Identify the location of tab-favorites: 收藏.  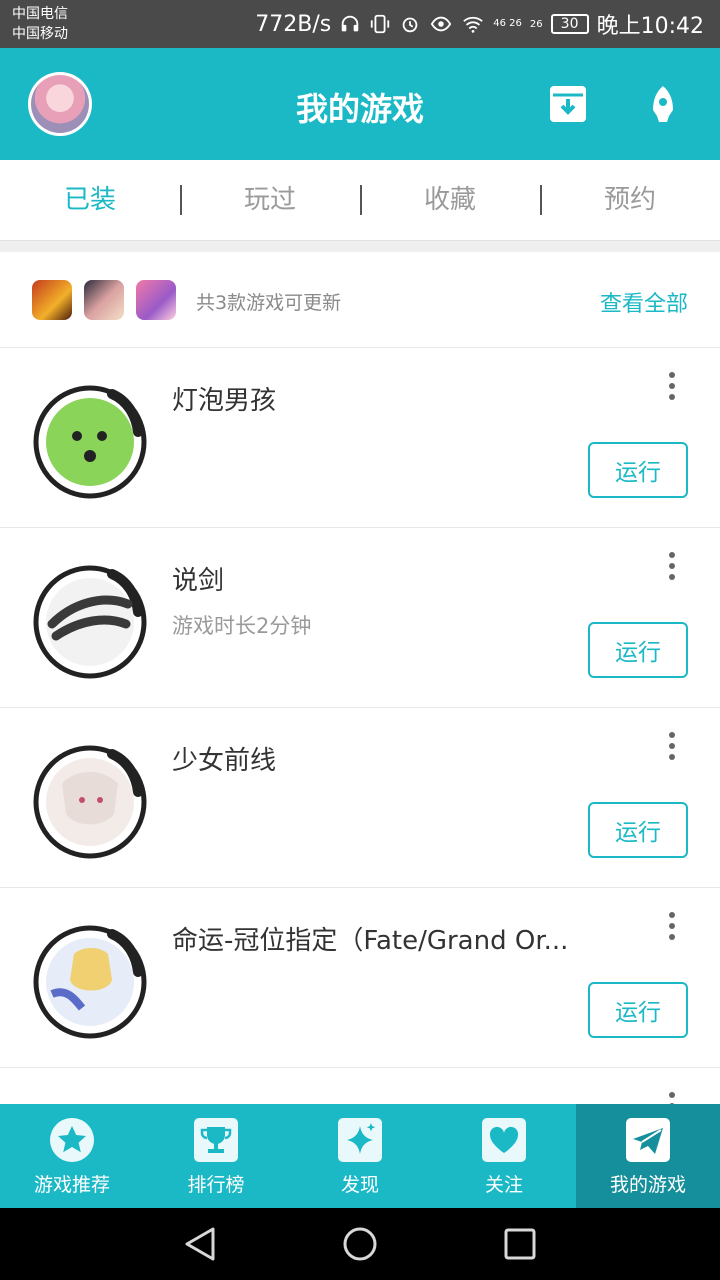
(450, 200).